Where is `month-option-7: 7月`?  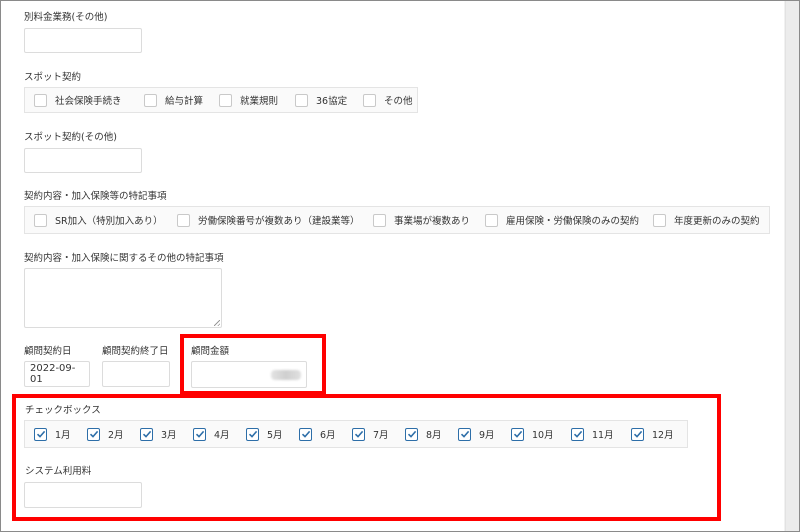
month-option-7: 7月 is located at coordinates (378, 434).